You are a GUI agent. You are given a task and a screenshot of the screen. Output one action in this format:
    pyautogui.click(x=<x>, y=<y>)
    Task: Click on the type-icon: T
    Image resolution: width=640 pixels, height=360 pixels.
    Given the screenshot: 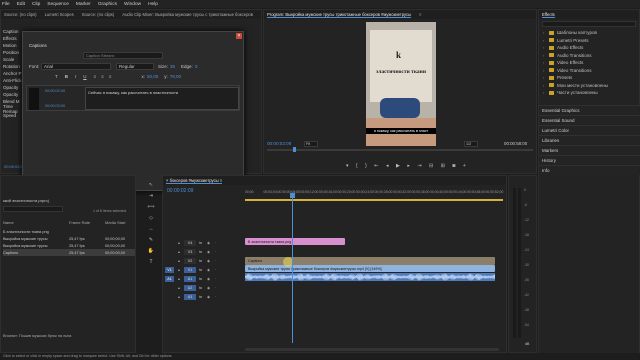 What is the action you would take?
    pyautogui.click(x=150, y=262)
    